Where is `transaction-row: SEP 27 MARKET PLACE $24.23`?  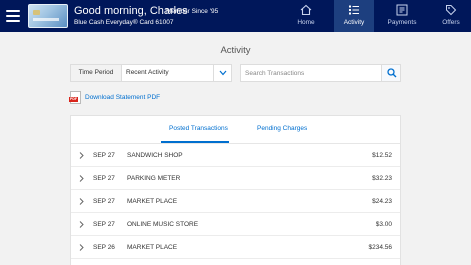 transaction-row: SEP 27 MARKET PLACE $24.23 is located at coordinates (235, 201).